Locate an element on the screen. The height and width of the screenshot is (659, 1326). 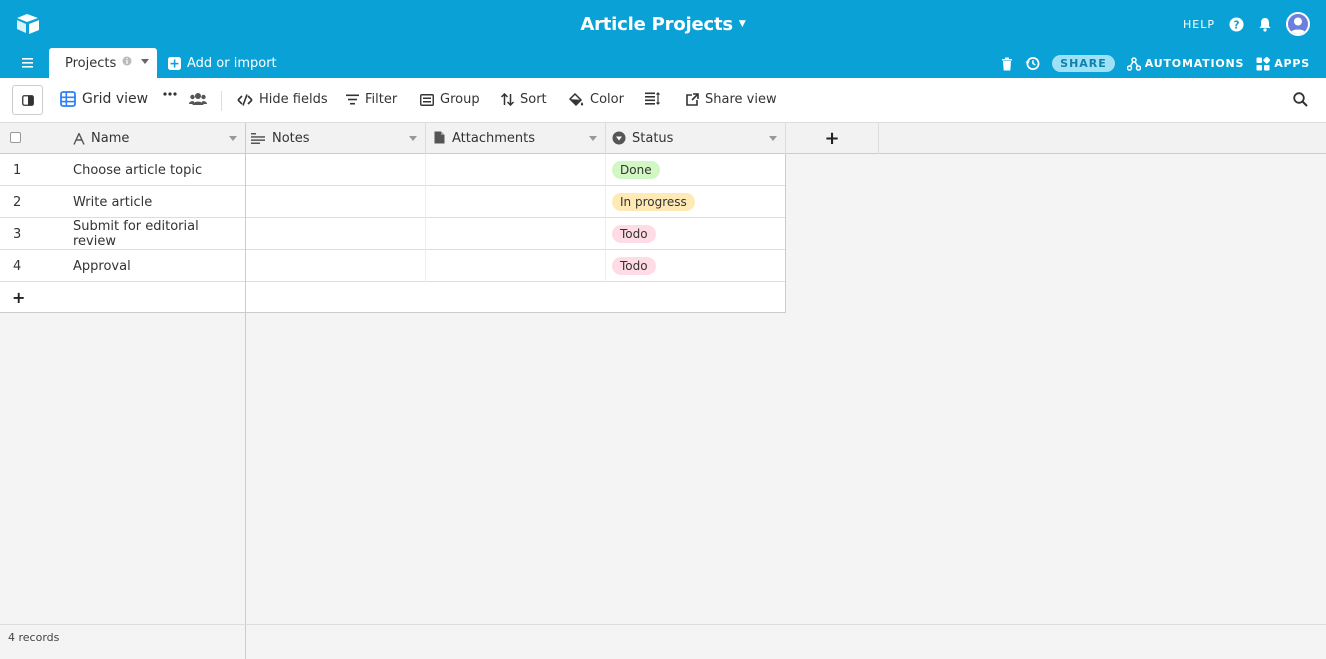
plus-icon: + is located at coordinates (19, 297).